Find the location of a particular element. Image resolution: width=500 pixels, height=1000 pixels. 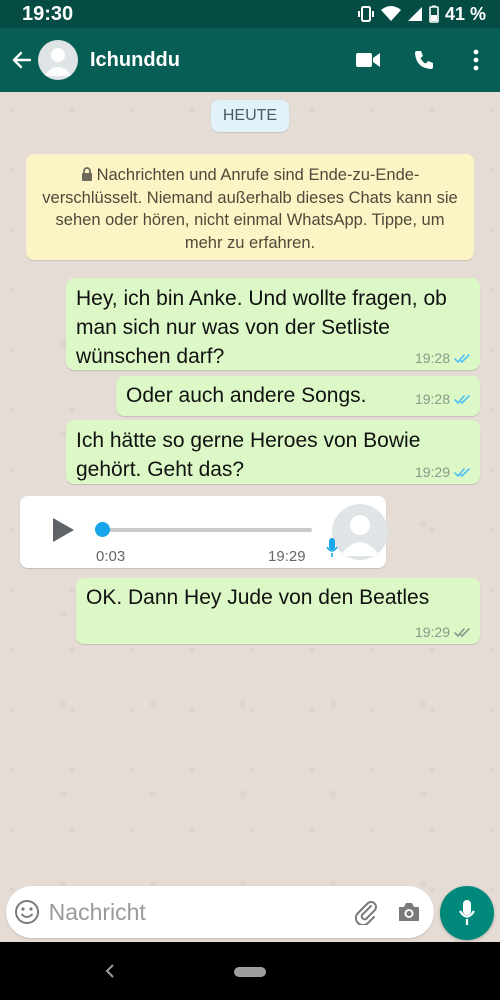

date-chip: HEUTE is located at coordinates (250, 116).